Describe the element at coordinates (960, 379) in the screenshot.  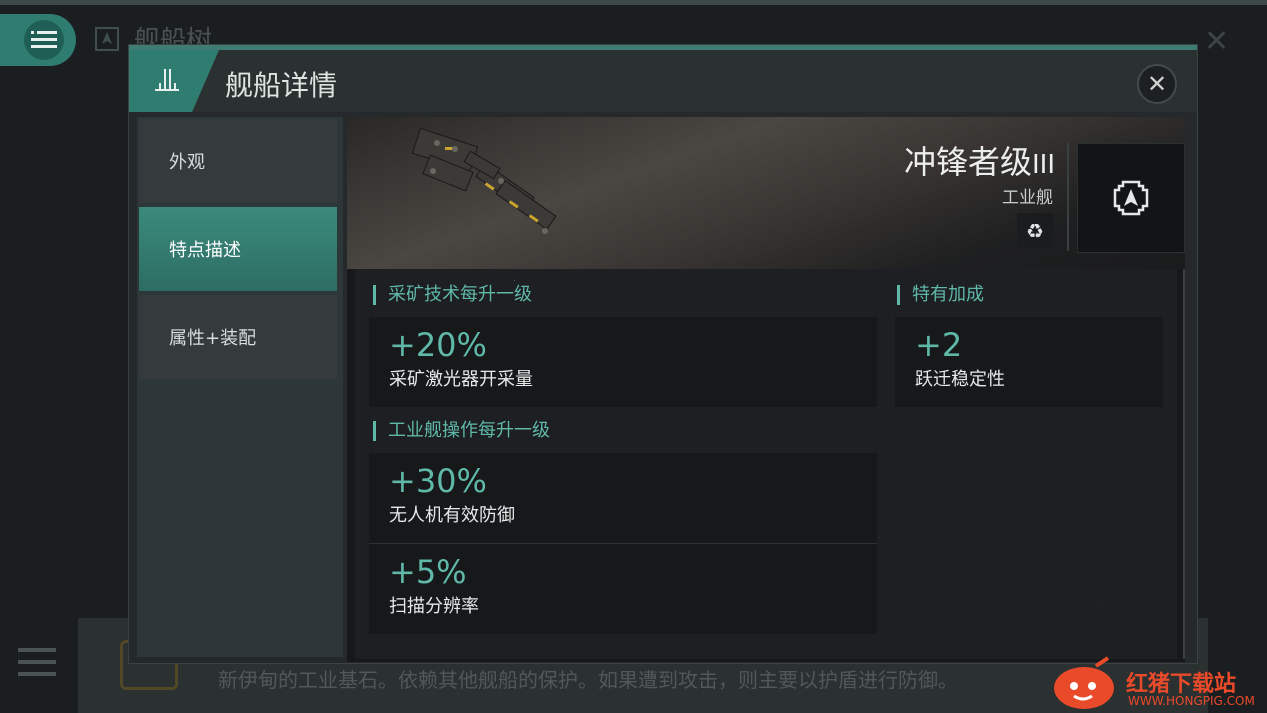
I see `stat-label: 跃迁稳定性` at that location.